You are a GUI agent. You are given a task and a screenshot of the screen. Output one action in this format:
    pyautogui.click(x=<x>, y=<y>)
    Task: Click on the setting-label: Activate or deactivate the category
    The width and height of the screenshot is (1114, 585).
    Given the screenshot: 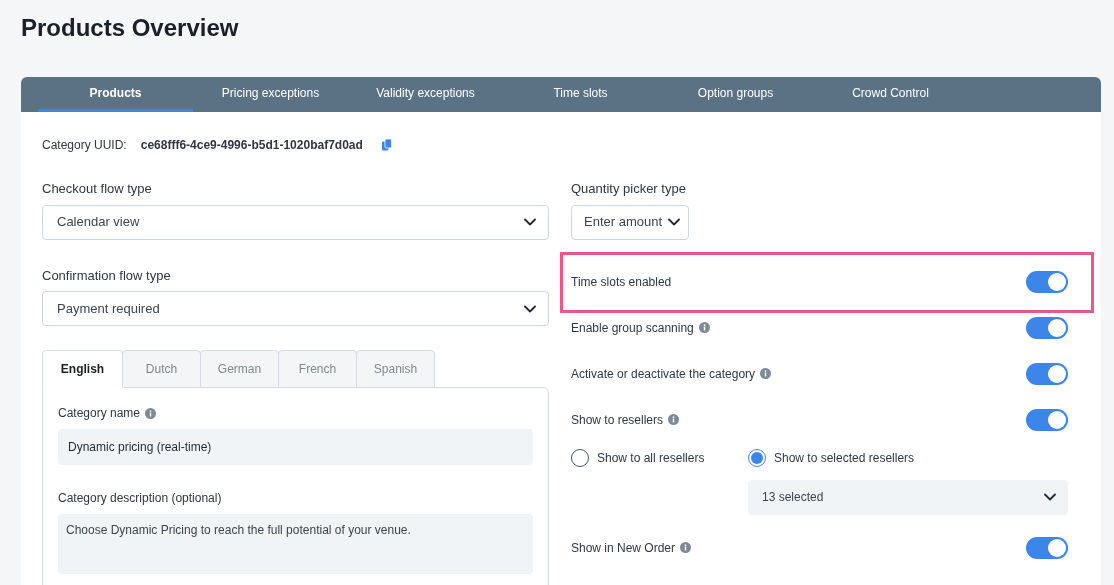 What is the action you would take?
    pyautogui.click(x=663, y=374)
    